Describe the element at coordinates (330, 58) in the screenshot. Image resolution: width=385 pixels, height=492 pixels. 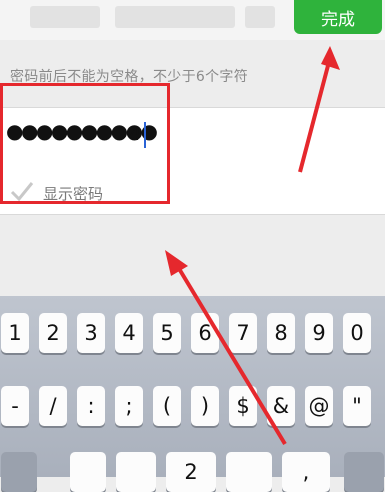
I see `arrow-head-done` at that location.